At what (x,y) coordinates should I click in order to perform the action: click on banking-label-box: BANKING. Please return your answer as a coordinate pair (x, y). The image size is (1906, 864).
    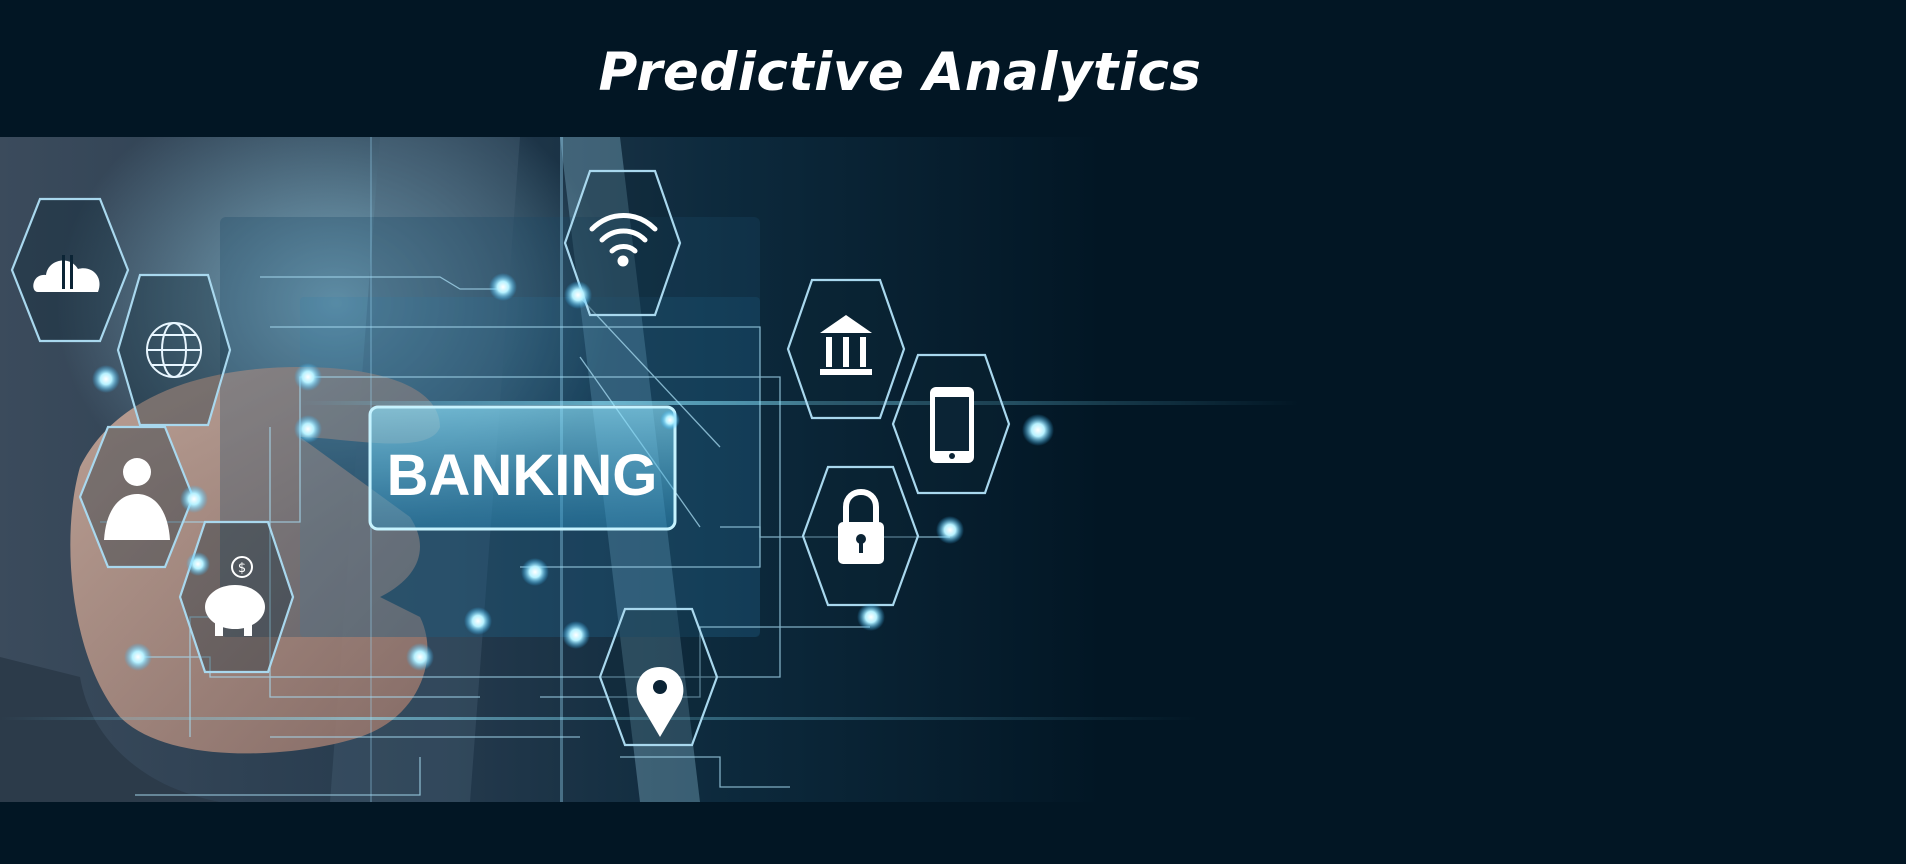
    Looking at the image, I should click on (522, 468).